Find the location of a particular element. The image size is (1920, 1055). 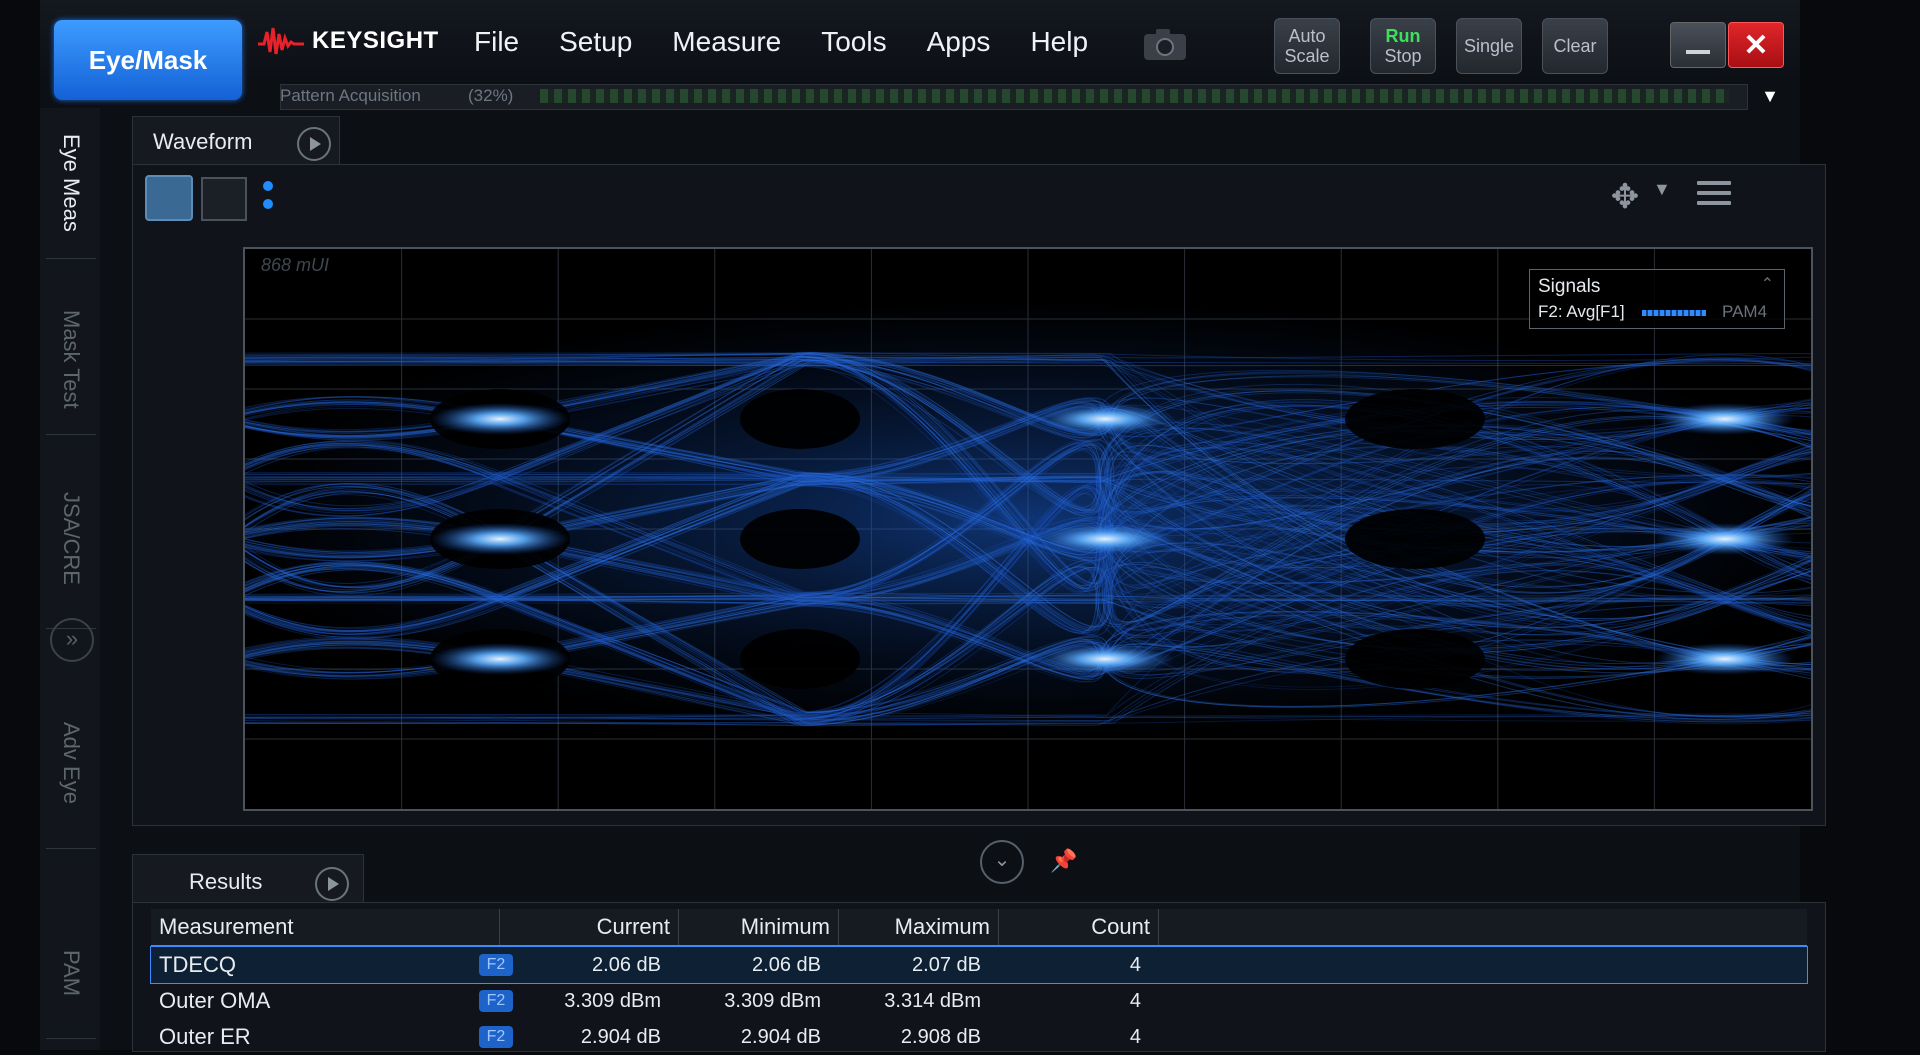

close-button: ✕ is located at coordinates (1756, 45).